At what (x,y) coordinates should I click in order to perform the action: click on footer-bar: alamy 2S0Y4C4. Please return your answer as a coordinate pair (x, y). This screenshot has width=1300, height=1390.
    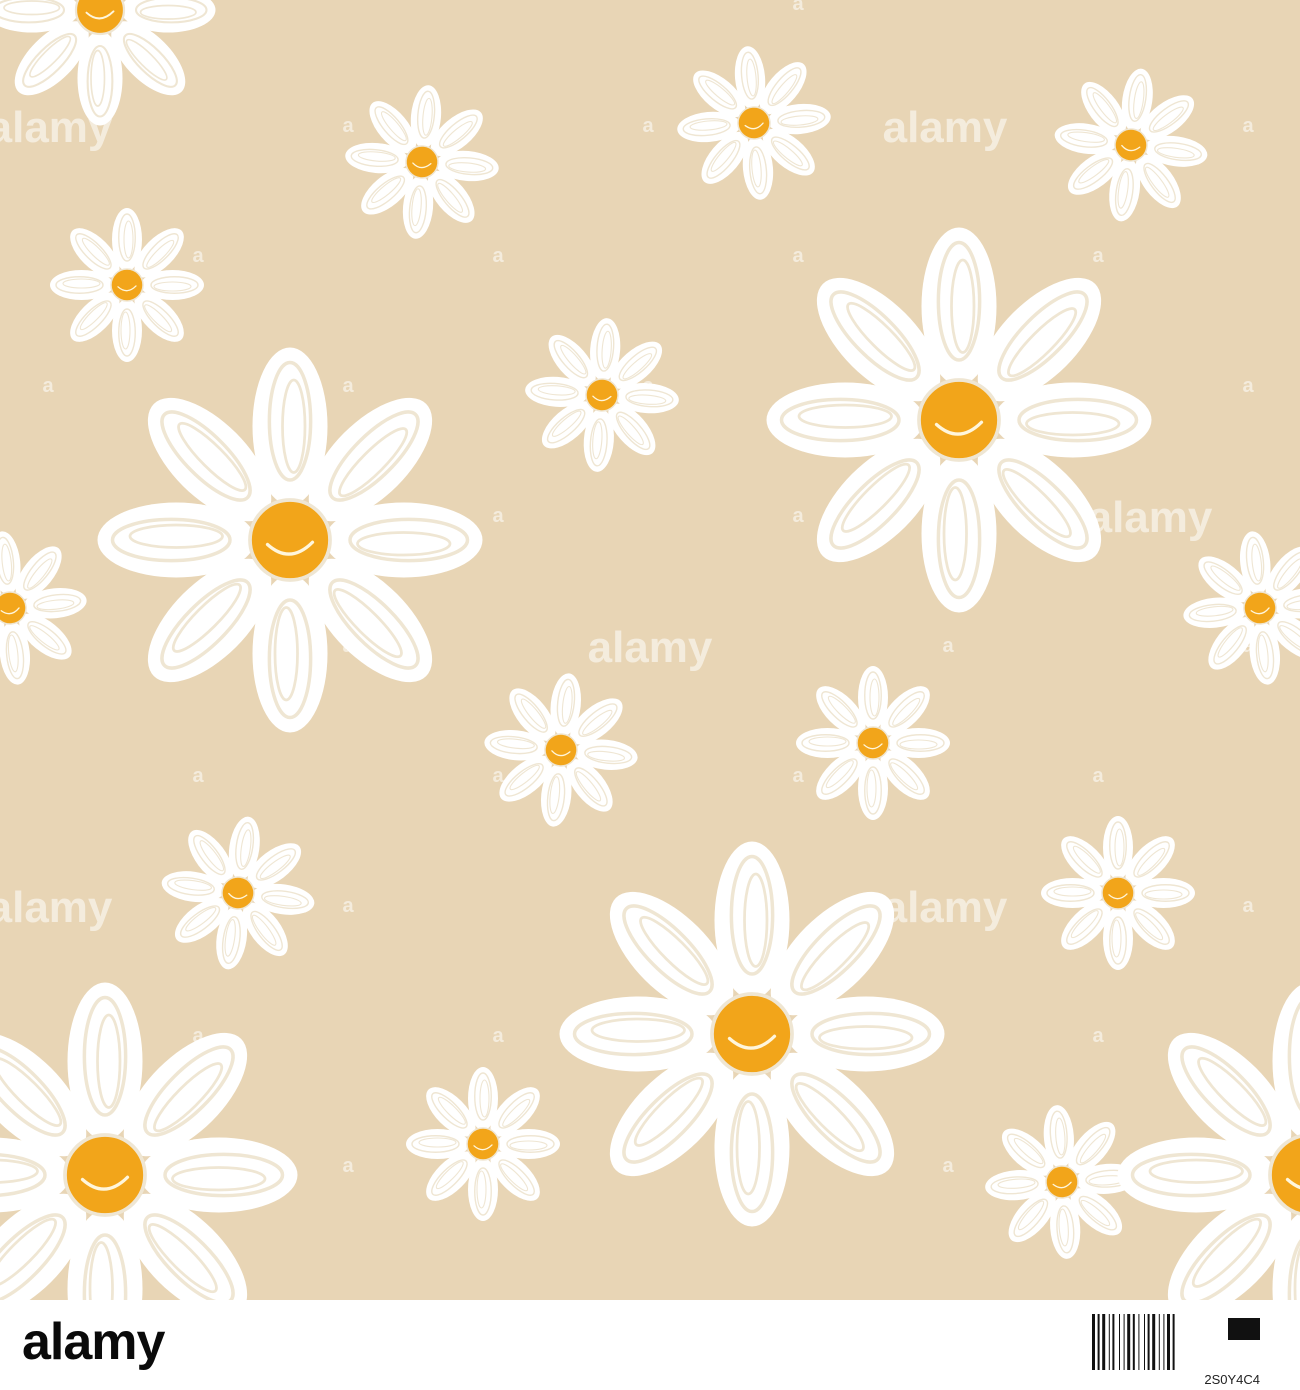
    Looking at the image, I should click on (650, 1345).